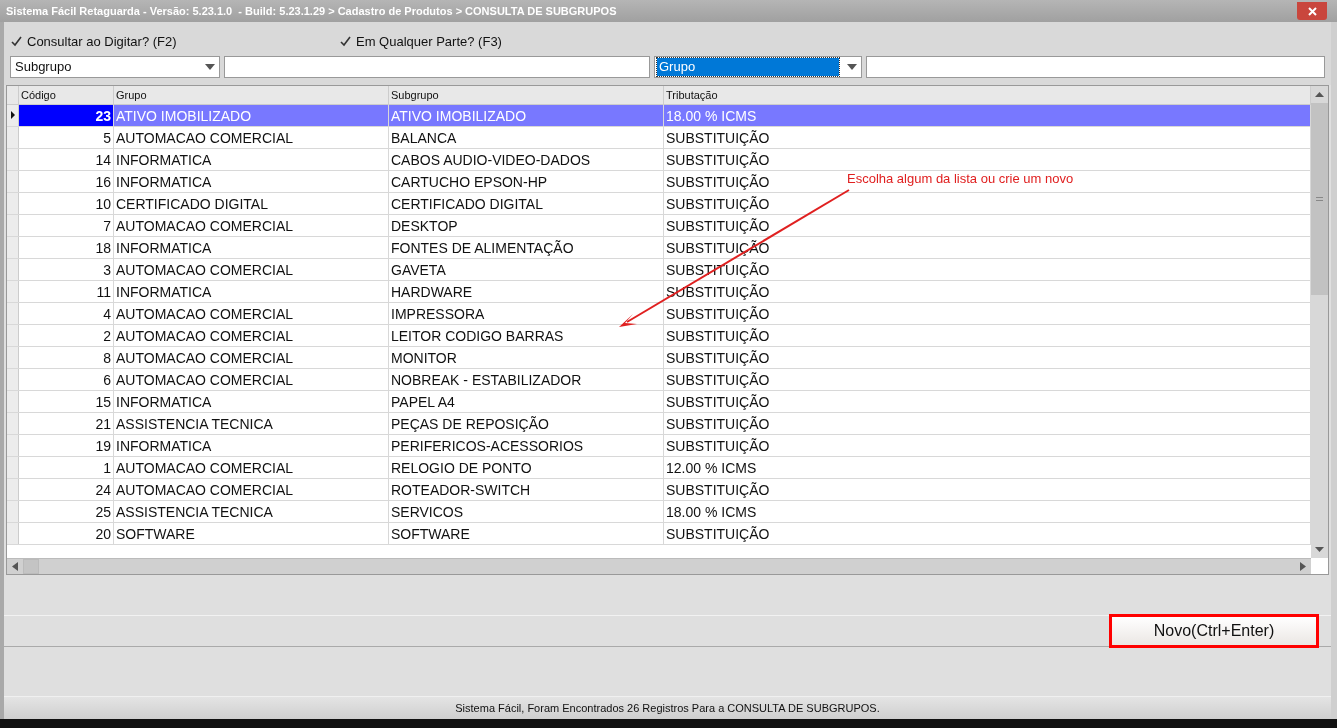 The height and width of the screenshot is (728, 1337). Describe the element at coordinates (1214, 630) in the screenshot. I see `new-button: Novo(Ctrl+Enter)` at that location.